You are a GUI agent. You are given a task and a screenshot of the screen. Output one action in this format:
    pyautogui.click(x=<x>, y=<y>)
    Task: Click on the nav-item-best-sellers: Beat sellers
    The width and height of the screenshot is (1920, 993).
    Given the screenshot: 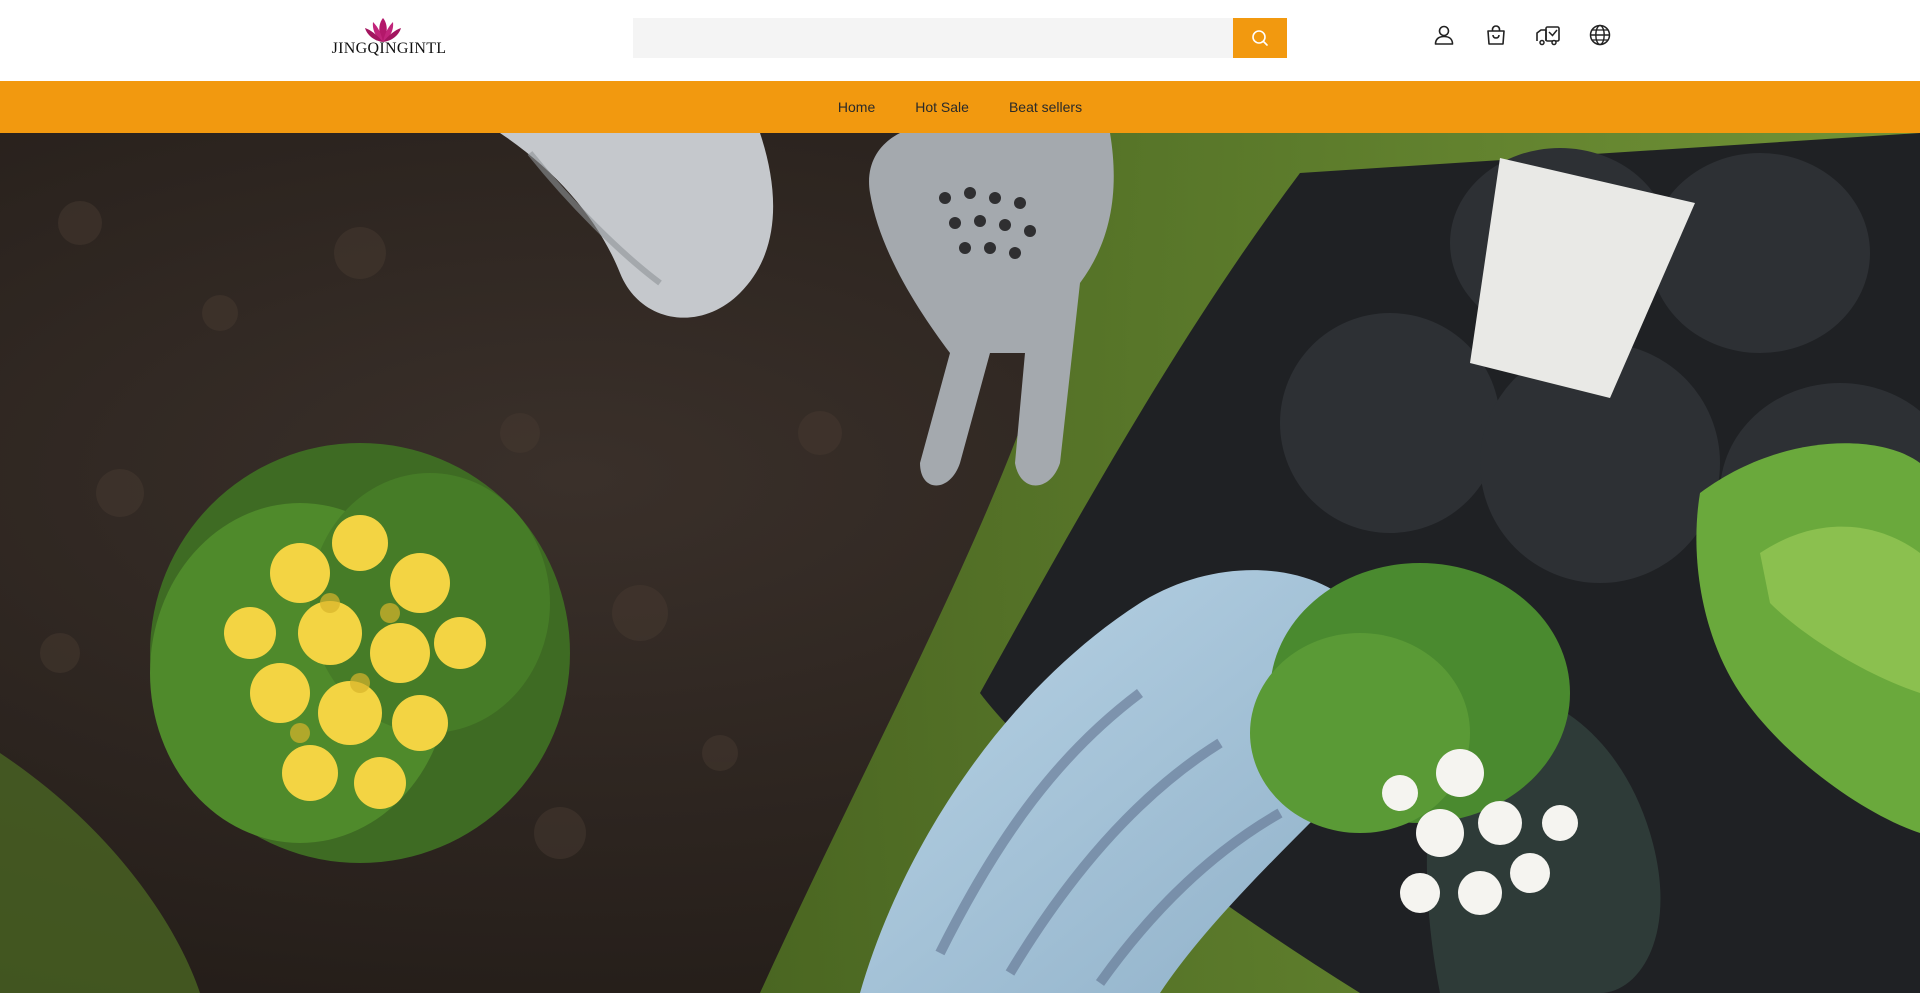 What is the action you would take?
    pyautogui.click(x=1045, y=107)
    